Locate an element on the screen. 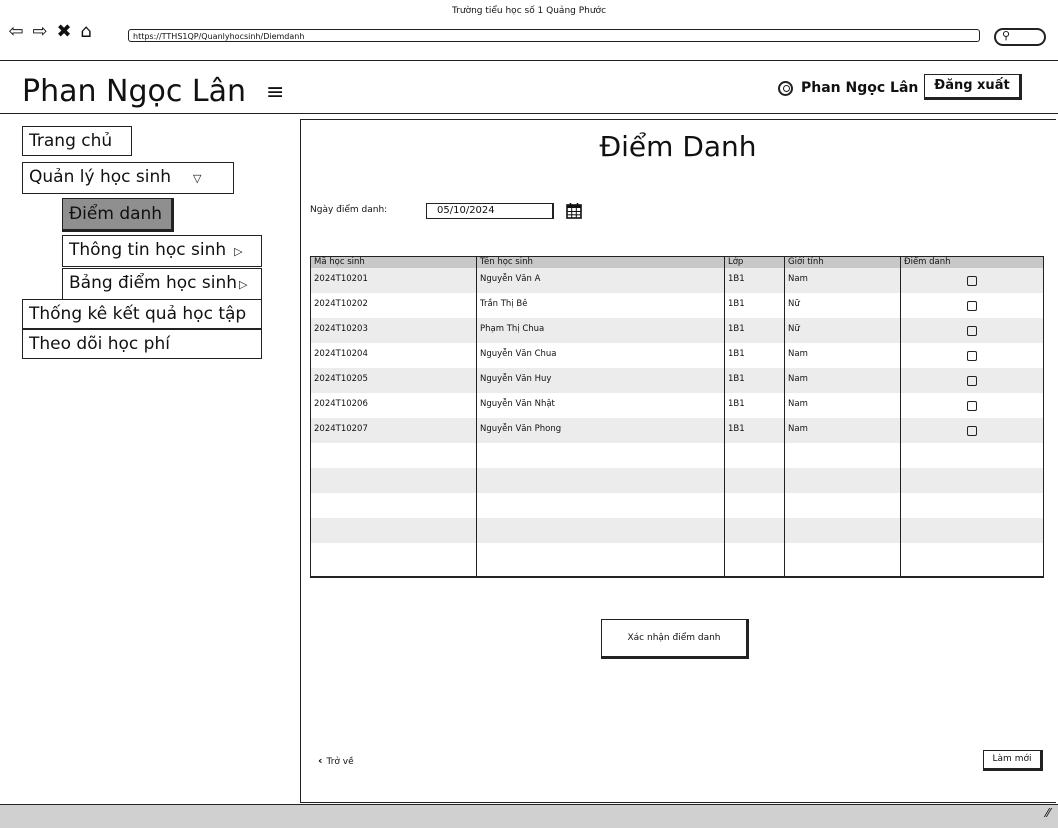  forward-arrow-icon: ⇨ is located at coordinates (40, 32).